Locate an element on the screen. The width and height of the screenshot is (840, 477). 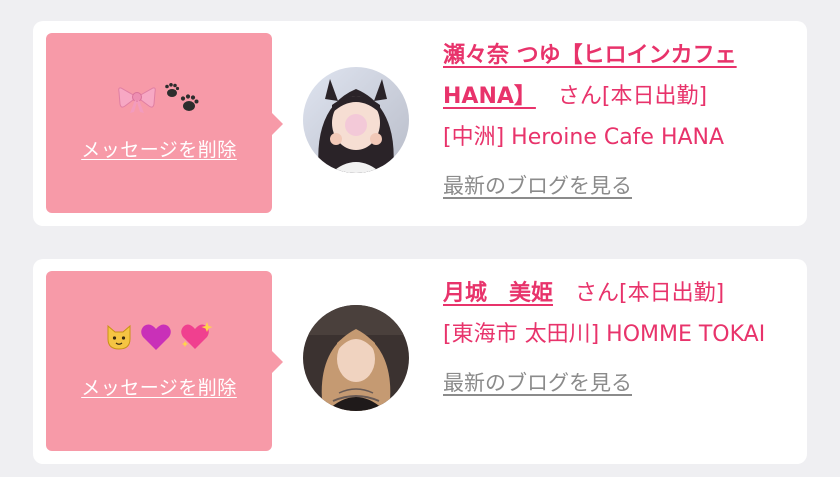
ribbon-icon is located at coordinates (137, 100).